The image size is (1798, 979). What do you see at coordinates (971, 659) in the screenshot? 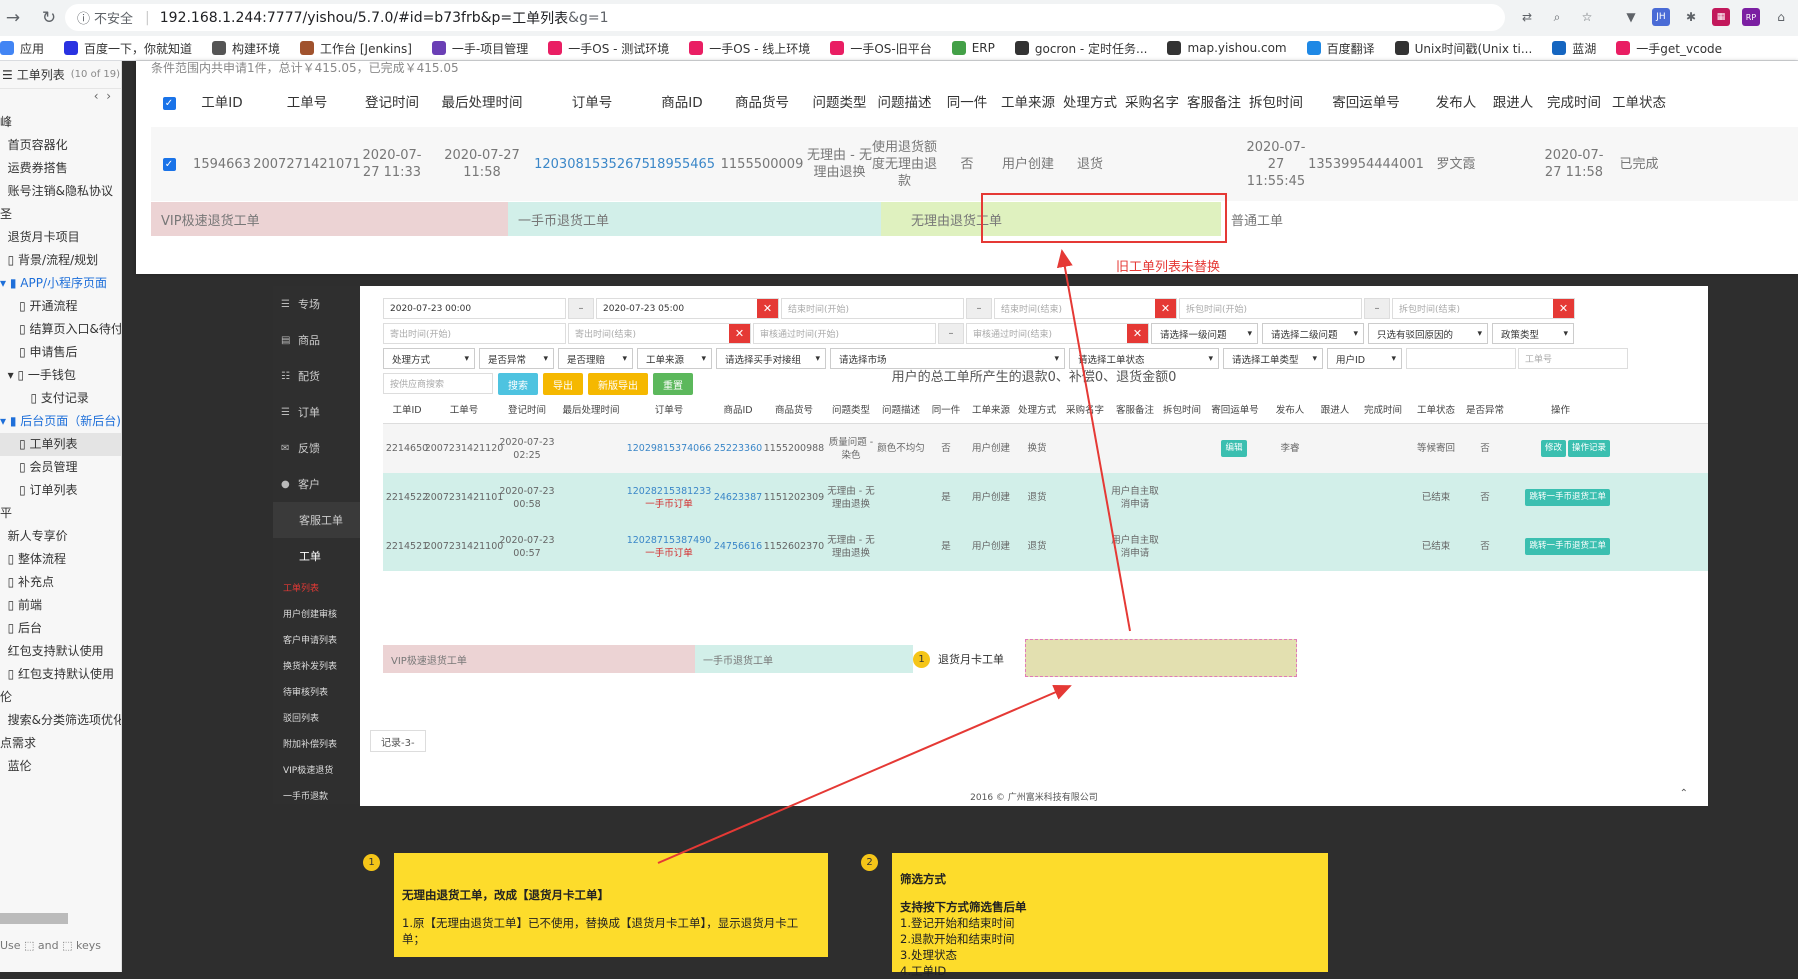
I see `legend-label: 退货月卡工单` at bounding box center [971, 659].